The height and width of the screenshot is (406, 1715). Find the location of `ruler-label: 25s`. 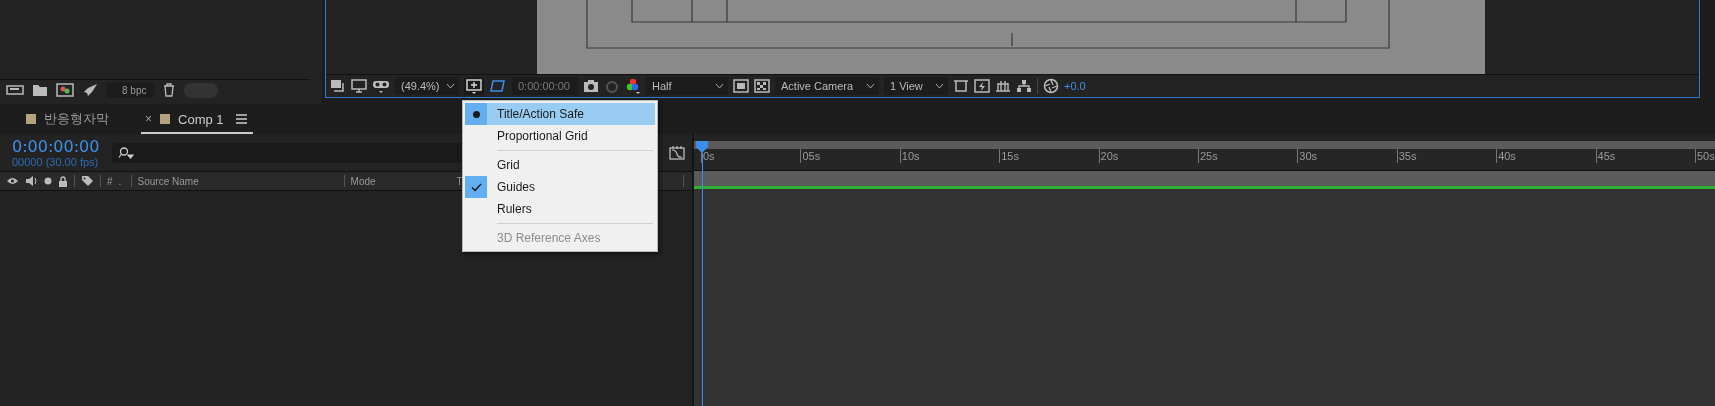

ruler-label: 25s is located at coordinates (1248, 156).